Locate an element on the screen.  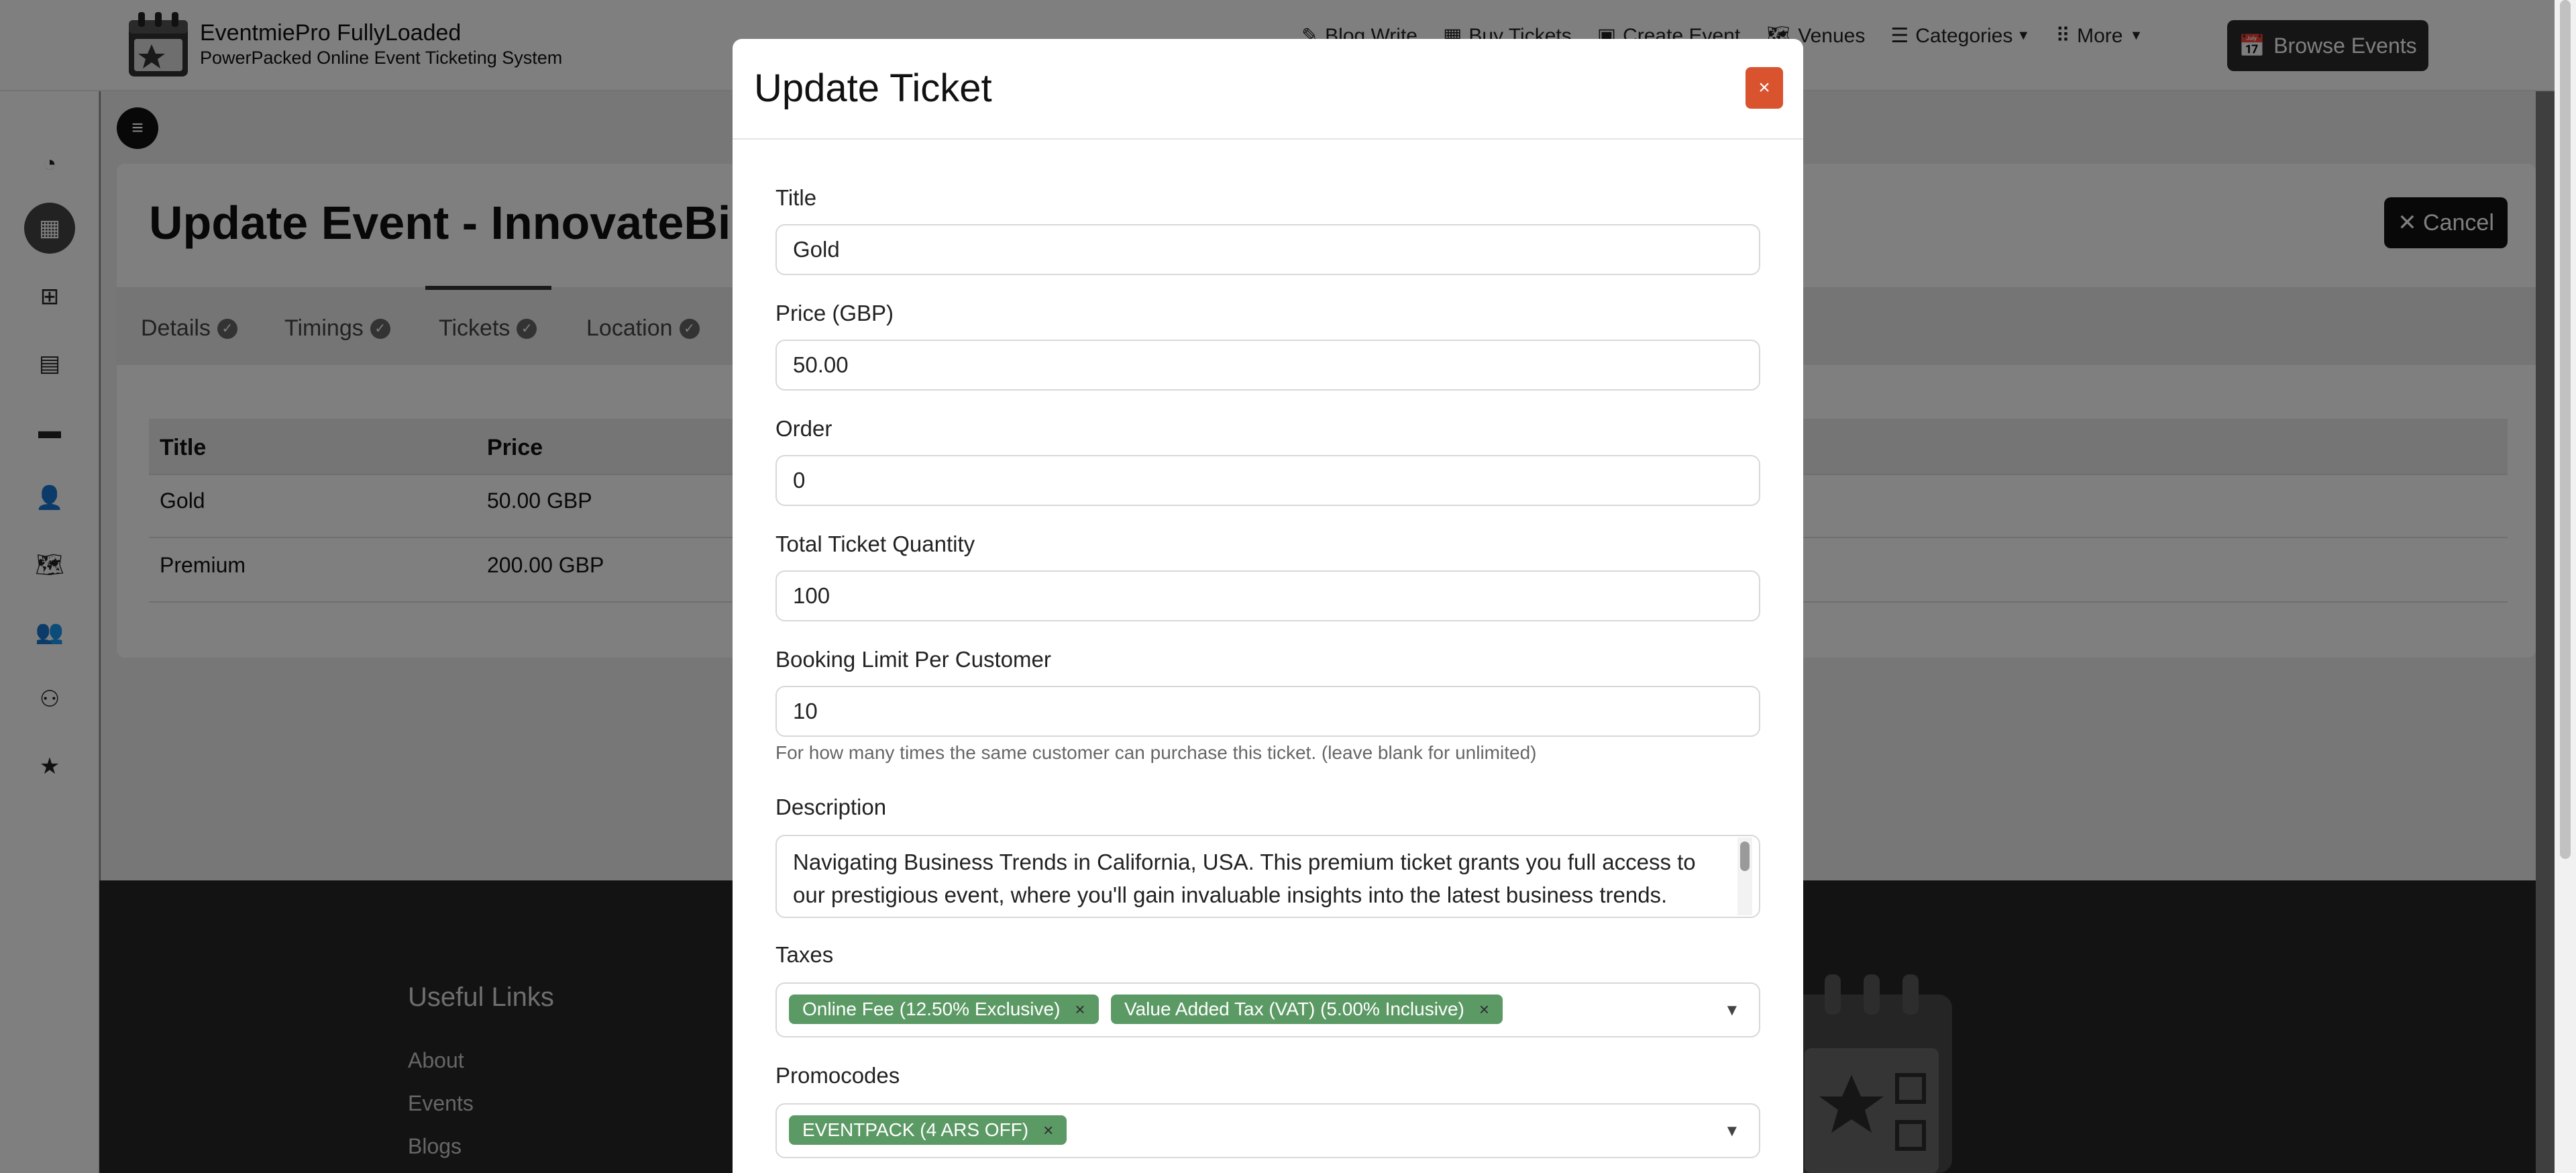
tax-chip-label: Value Added Tax (VAT) (5.00% Inclusive) is located at coordinates (1294, 1009).